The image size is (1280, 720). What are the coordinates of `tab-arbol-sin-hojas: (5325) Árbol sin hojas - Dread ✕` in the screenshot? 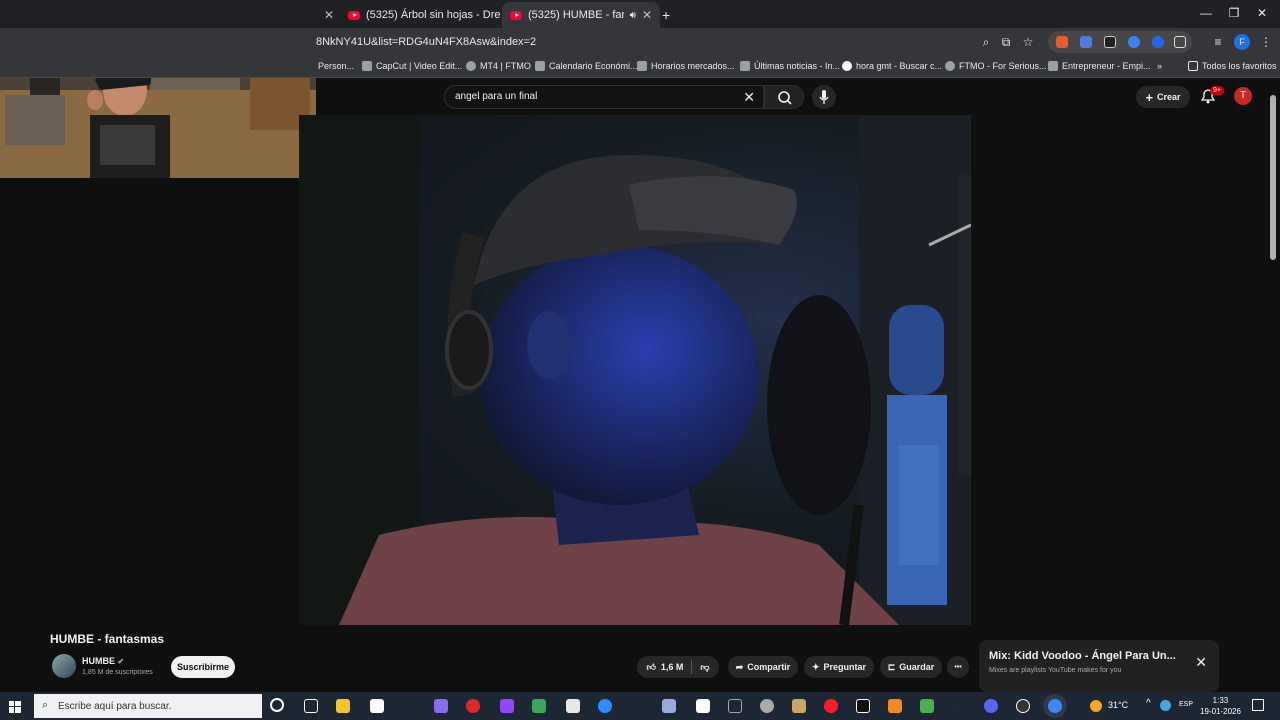 It's located at (420, 15).